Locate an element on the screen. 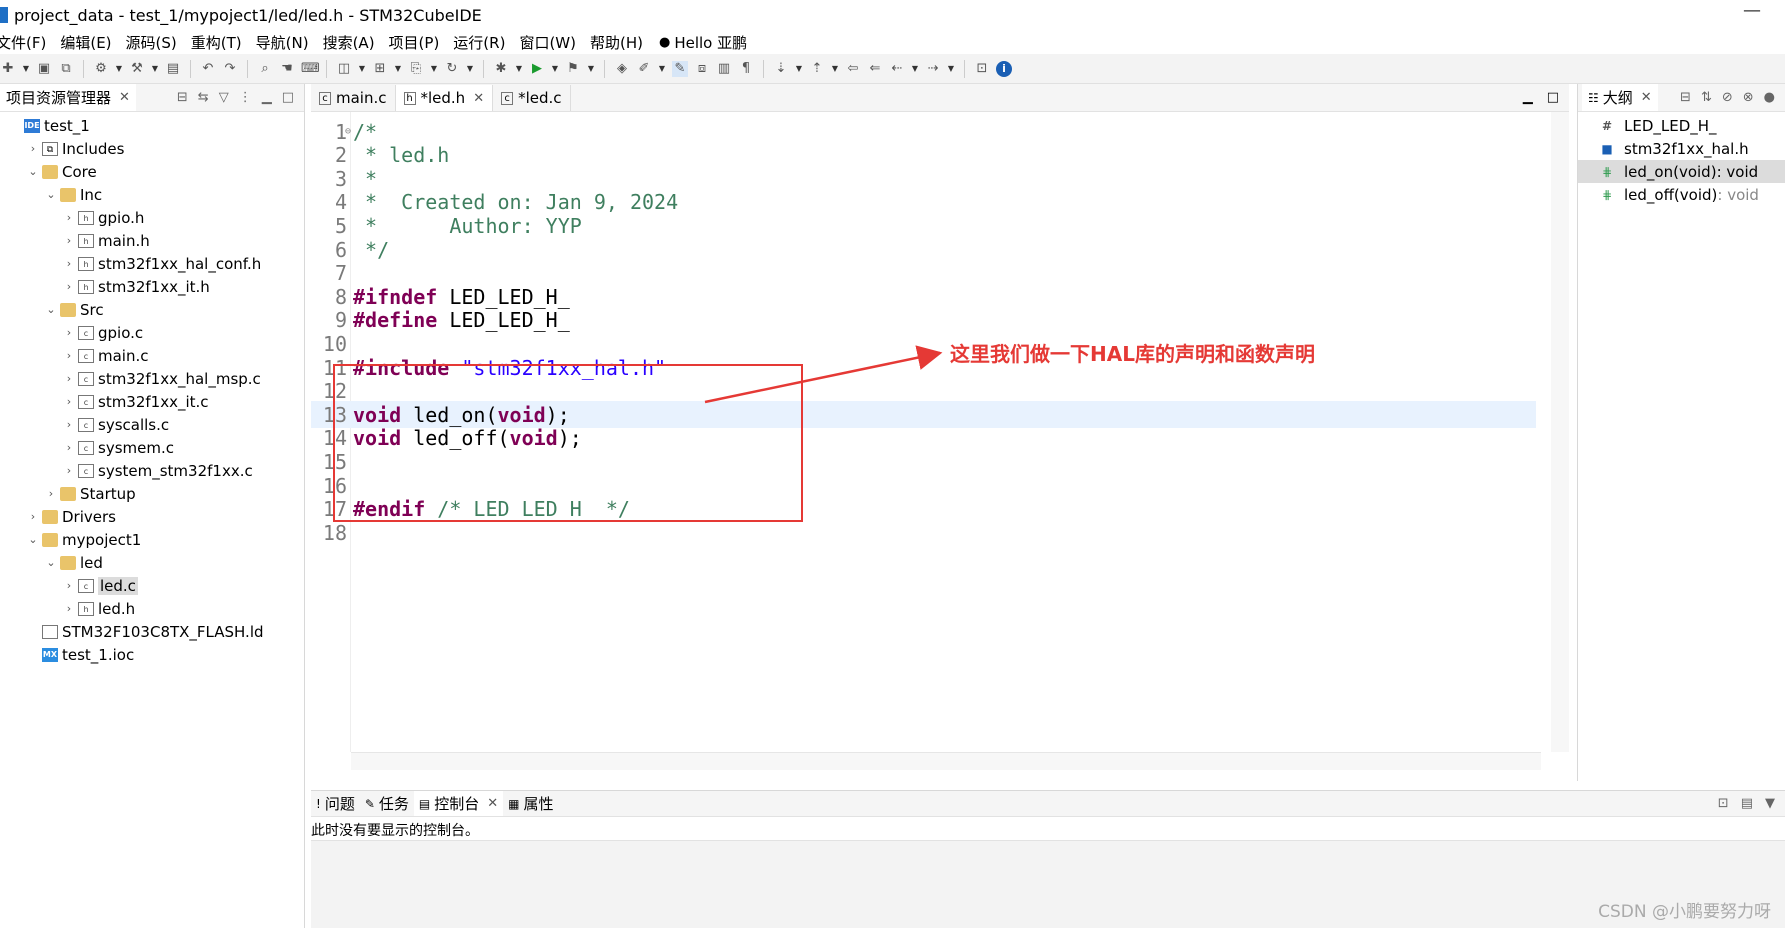  menu-item: 编辑(E) is located at coordinates (85, 42).